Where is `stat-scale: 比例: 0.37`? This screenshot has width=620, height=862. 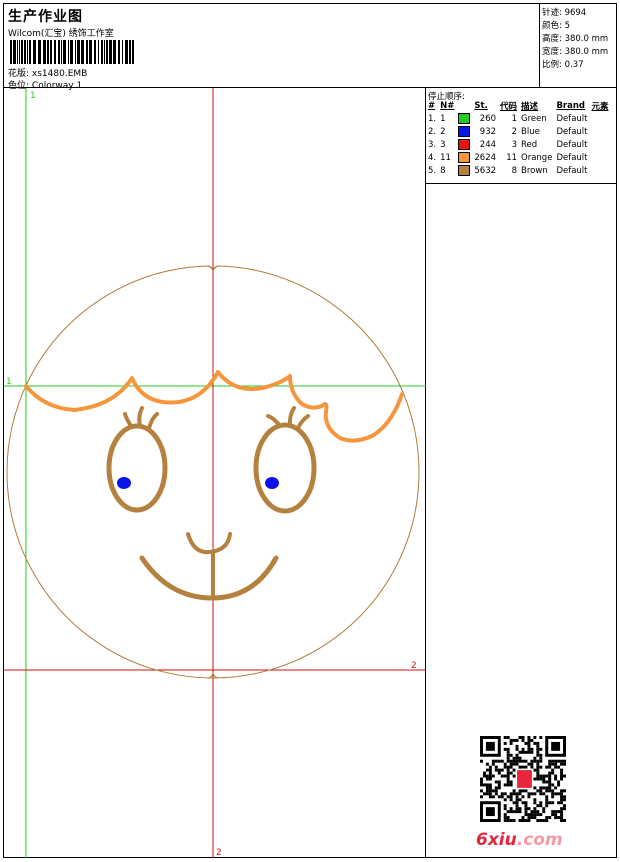 stat-scale: 比例: 0.37 is located at coordinates (563, 65).